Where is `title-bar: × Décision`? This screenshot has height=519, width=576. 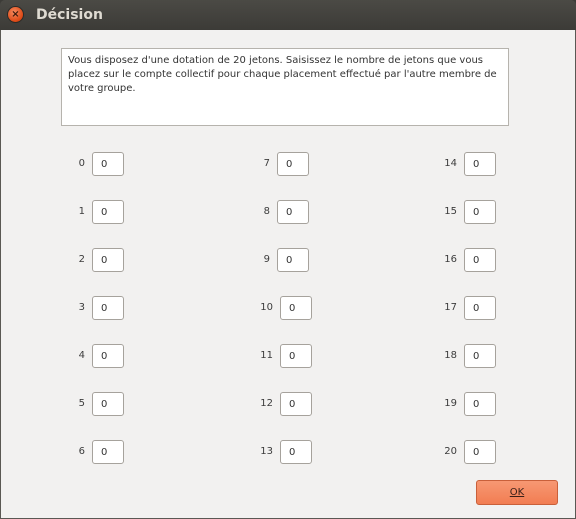 title-bar: × Décision is located at coordinates (288, 15).